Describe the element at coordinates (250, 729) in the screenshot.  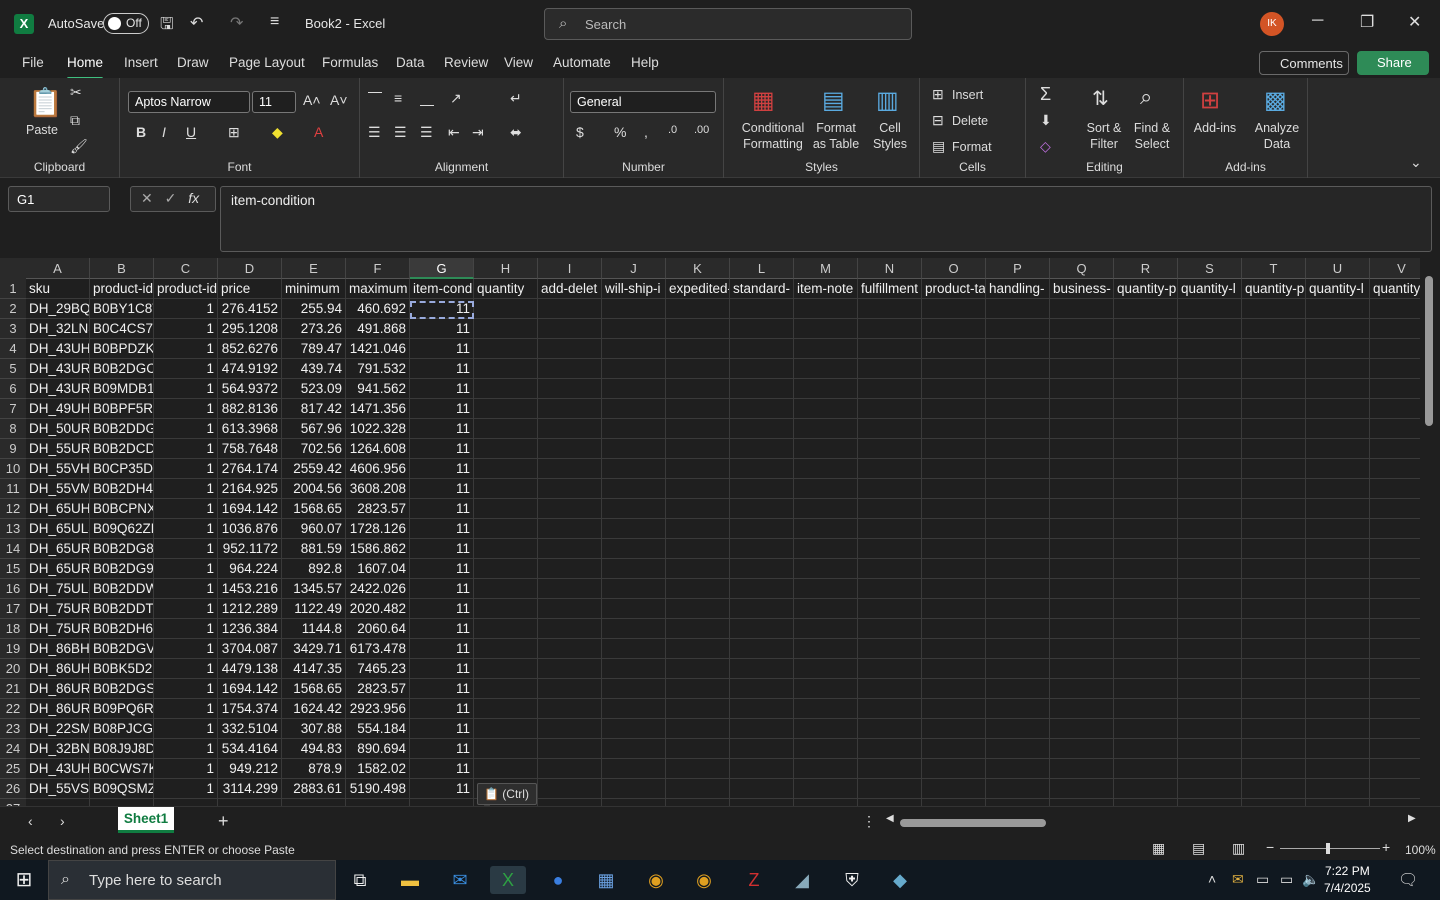
I see `cell: 332.5104` at that location.